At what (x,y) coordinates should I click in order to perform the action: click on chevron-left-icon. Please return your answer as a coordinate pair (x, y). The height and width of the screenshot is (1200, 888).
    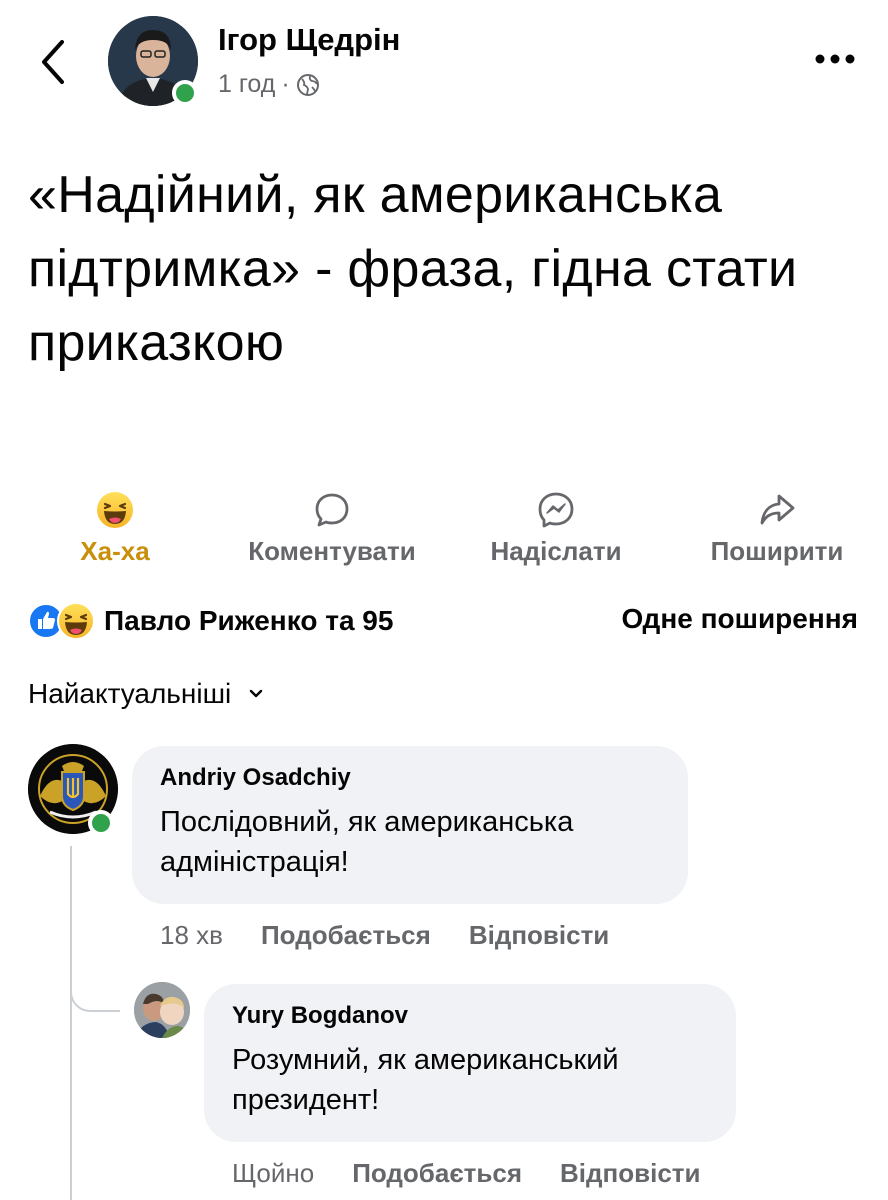
    Looking at the image, I should click on (53, 62).